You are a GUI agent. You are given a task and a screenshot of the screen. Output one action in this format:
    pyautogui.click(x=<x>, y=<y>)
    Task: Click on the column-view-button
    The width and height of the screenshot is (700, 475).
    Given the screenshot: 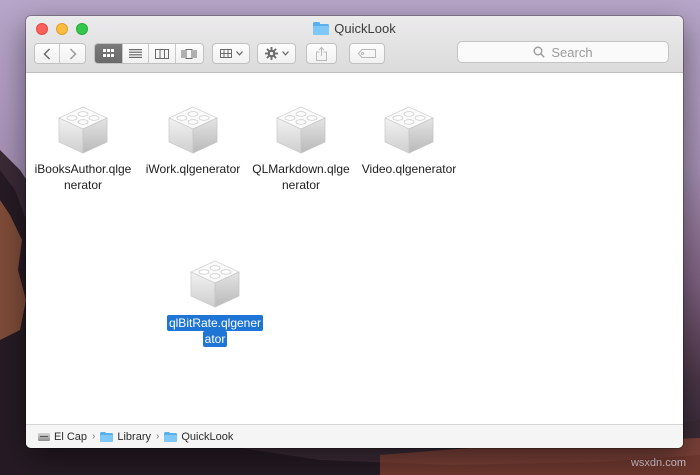 What is the action you would take?
    pyautogui.click(x=162, y=53)
    